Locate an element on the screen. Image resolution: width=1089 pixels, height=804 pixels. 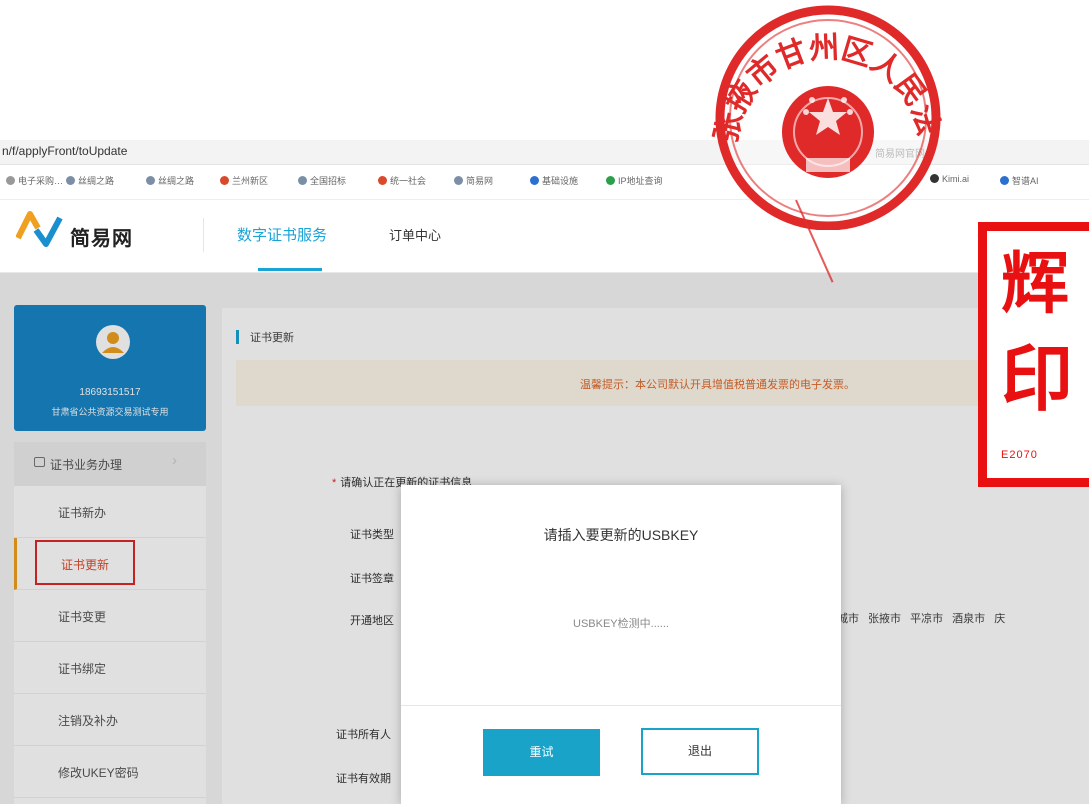
bookmark-label: 兰州新区 is located at coordinates (250, 181).